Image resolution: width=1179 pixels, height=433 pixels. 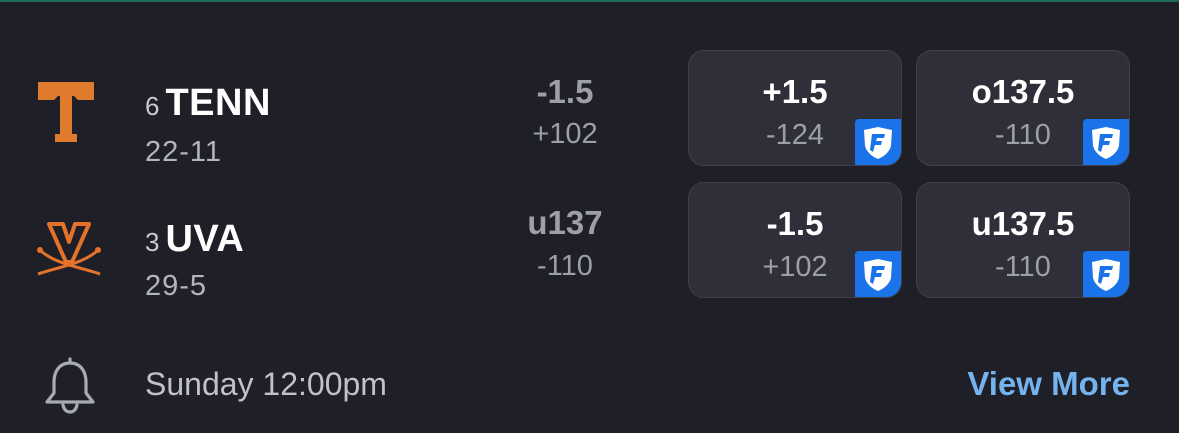 I want to click on total-bet-button-over: o137.5 -110, so click(x=1023, y=108).